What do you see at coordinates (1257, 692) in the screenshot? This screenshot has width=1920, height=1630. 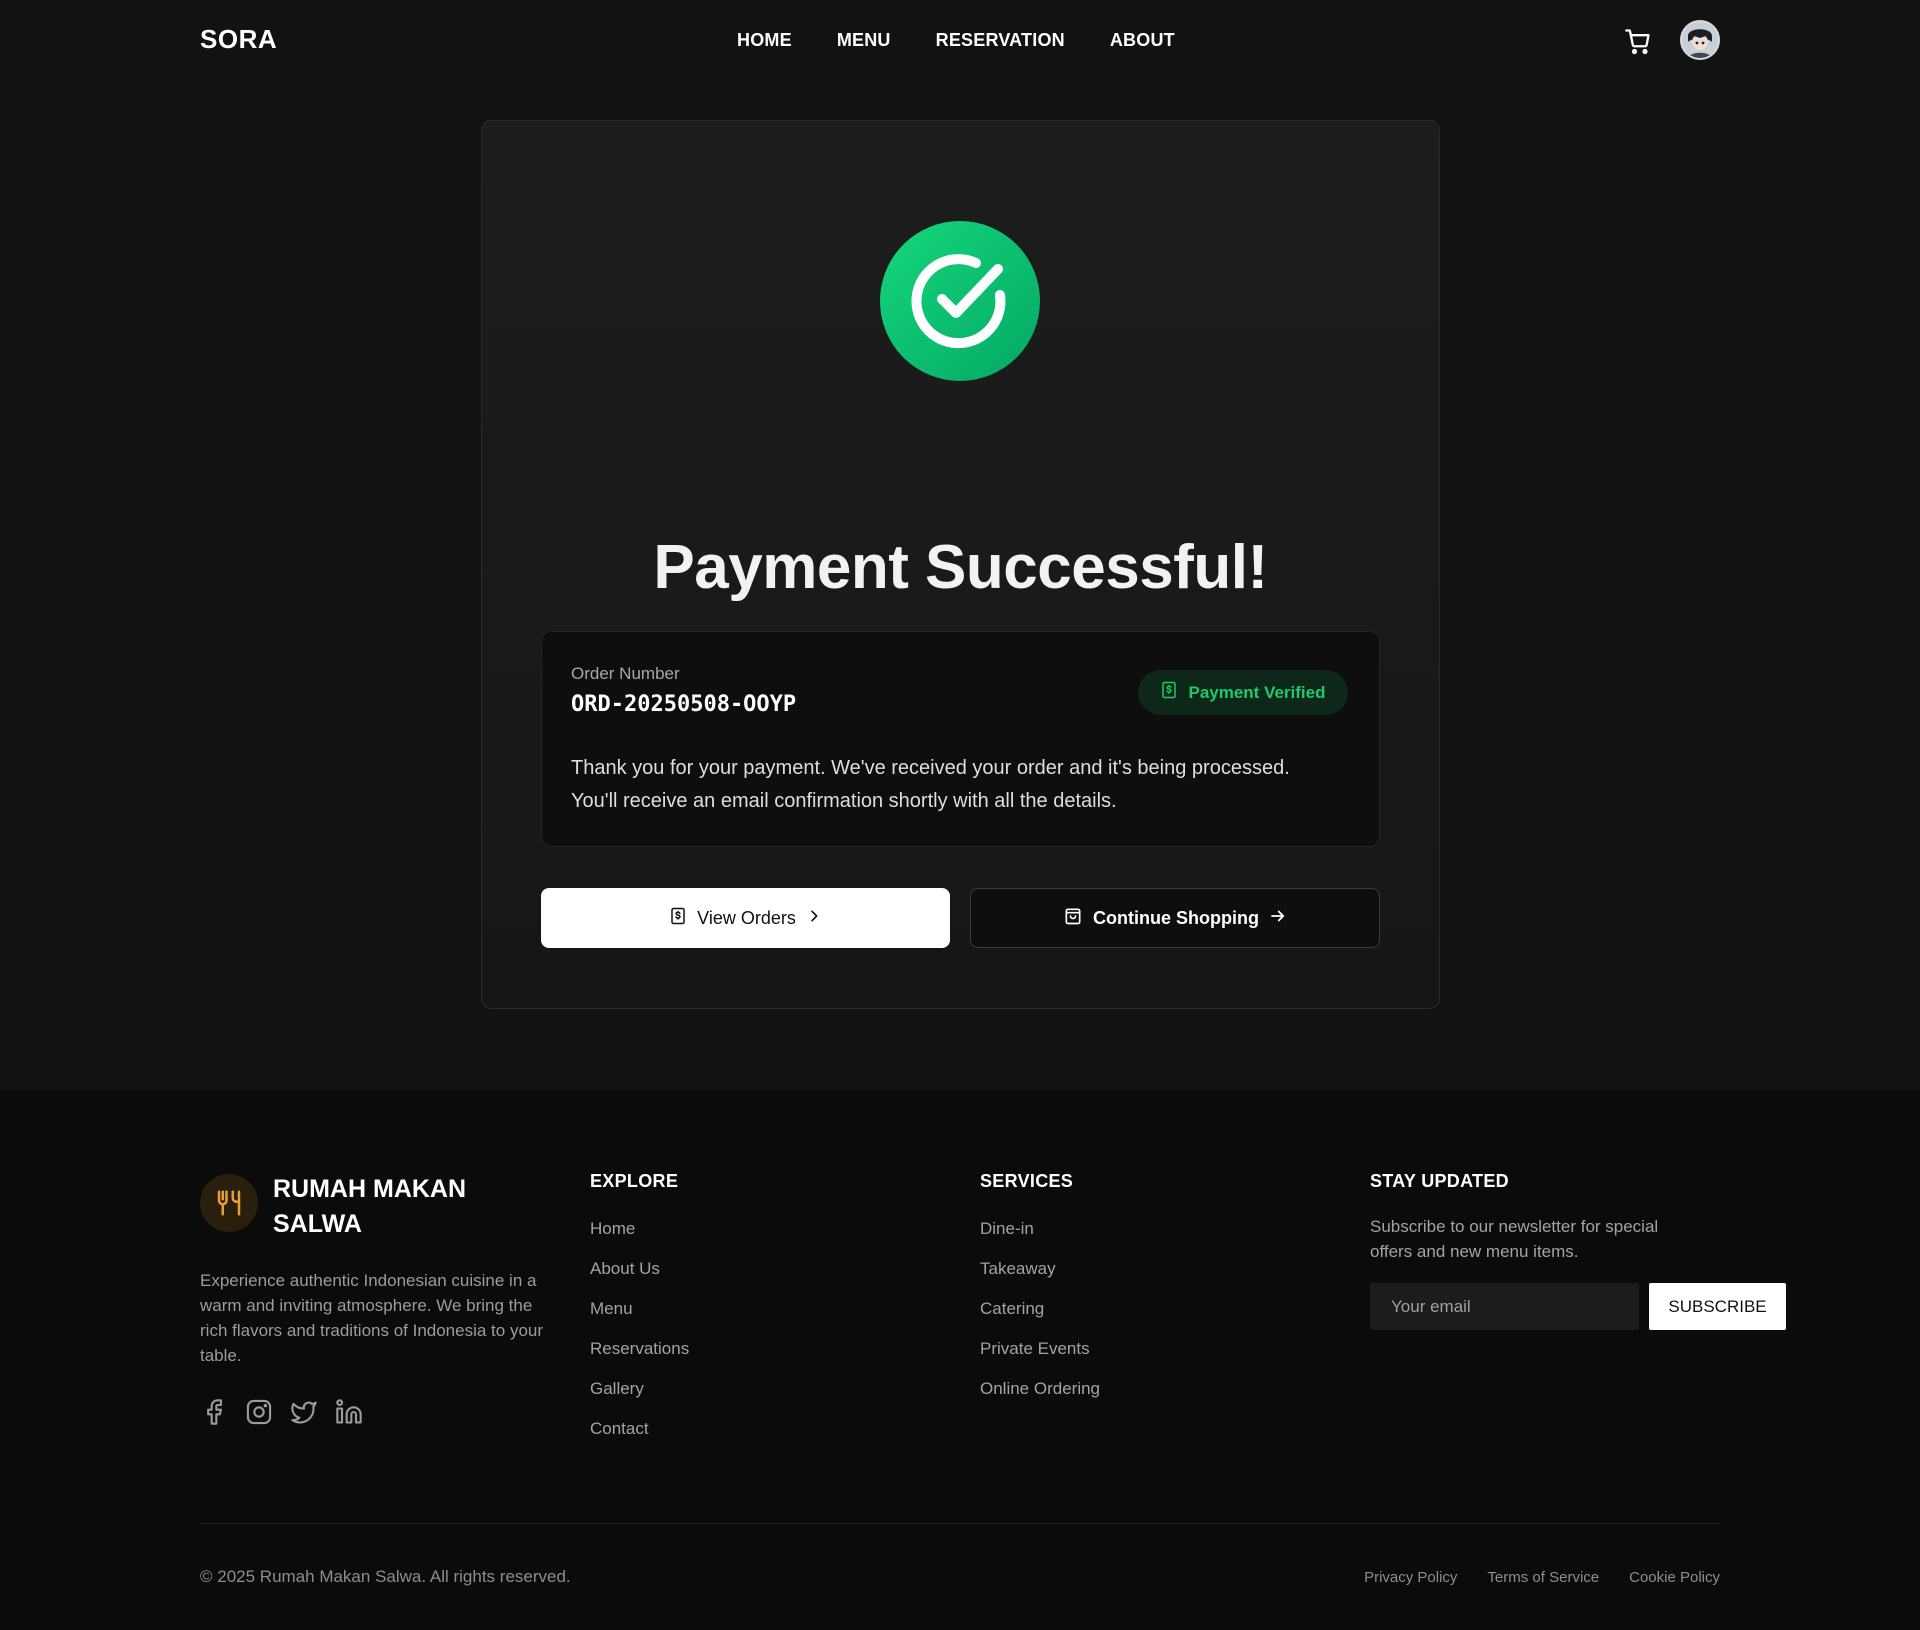 I see `badge-label: Payment Verified` at bounding box center [1257, 692].